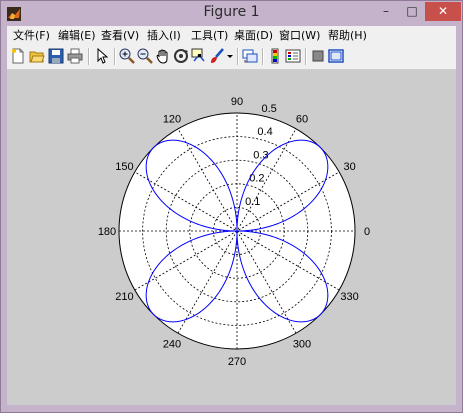  Describe the element at coordinates (347, 35) in the screenshot. I see `menu-help: 帮助(H)` at that location.